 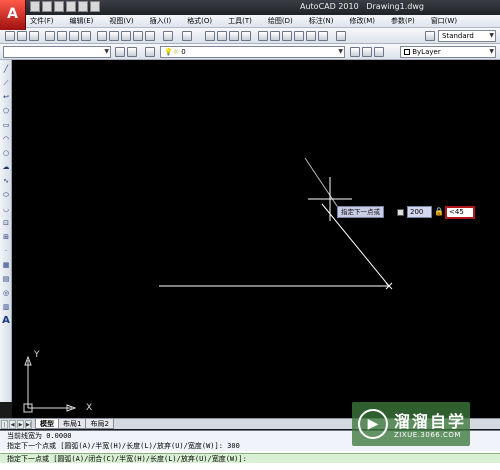 What do you see at coordinates (72, 424) in the screenshot?
I see `tab-layout1: 布局1` at bounding box center [72, 424].